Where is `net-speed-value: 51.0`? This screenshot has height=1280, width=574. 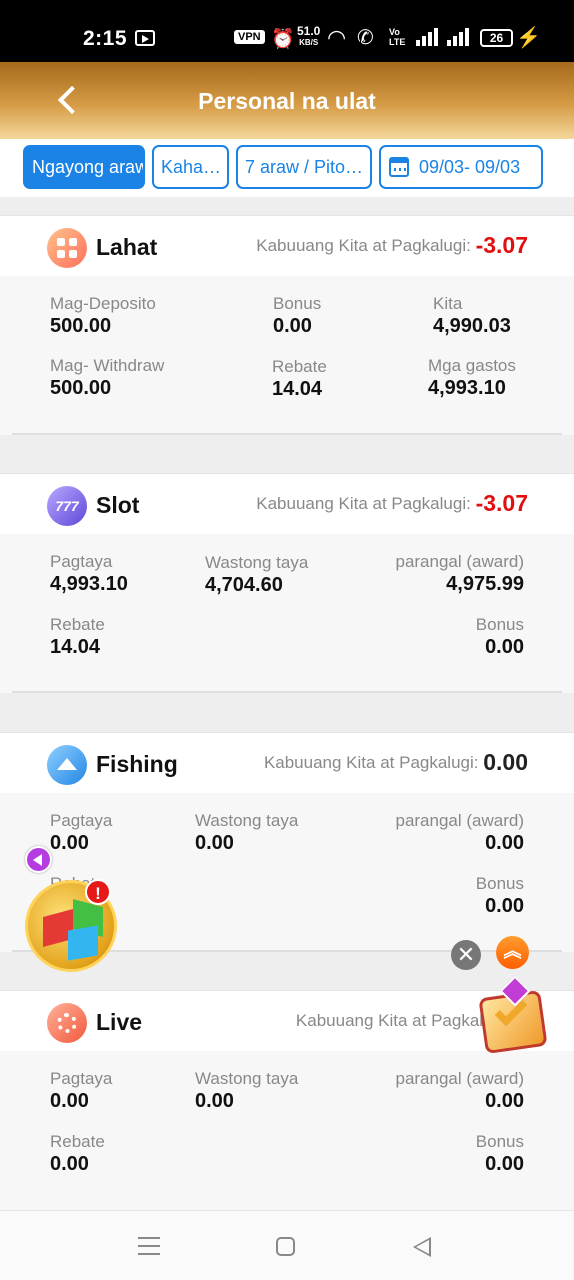 net-speed-value: 51.0 is located at coordinates (309, 31).